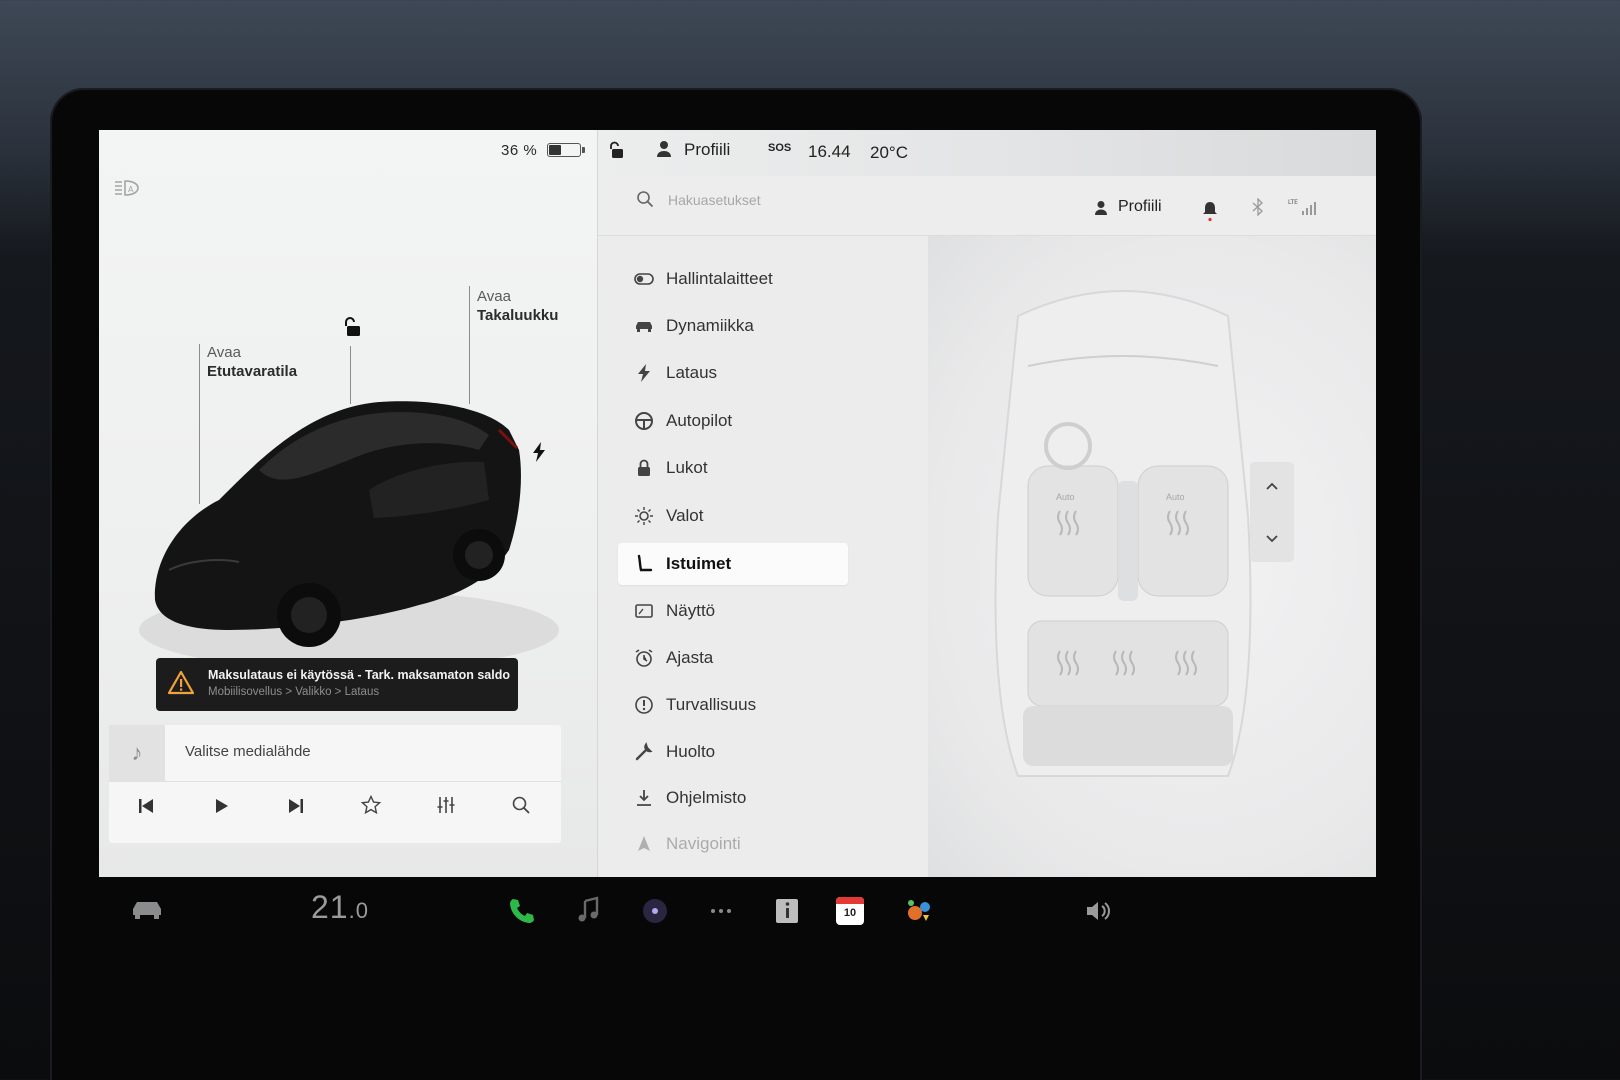 This screenshot has width=1620, height=1080. I want to click on settings-header: Profiili LTE, so click(987, 206).